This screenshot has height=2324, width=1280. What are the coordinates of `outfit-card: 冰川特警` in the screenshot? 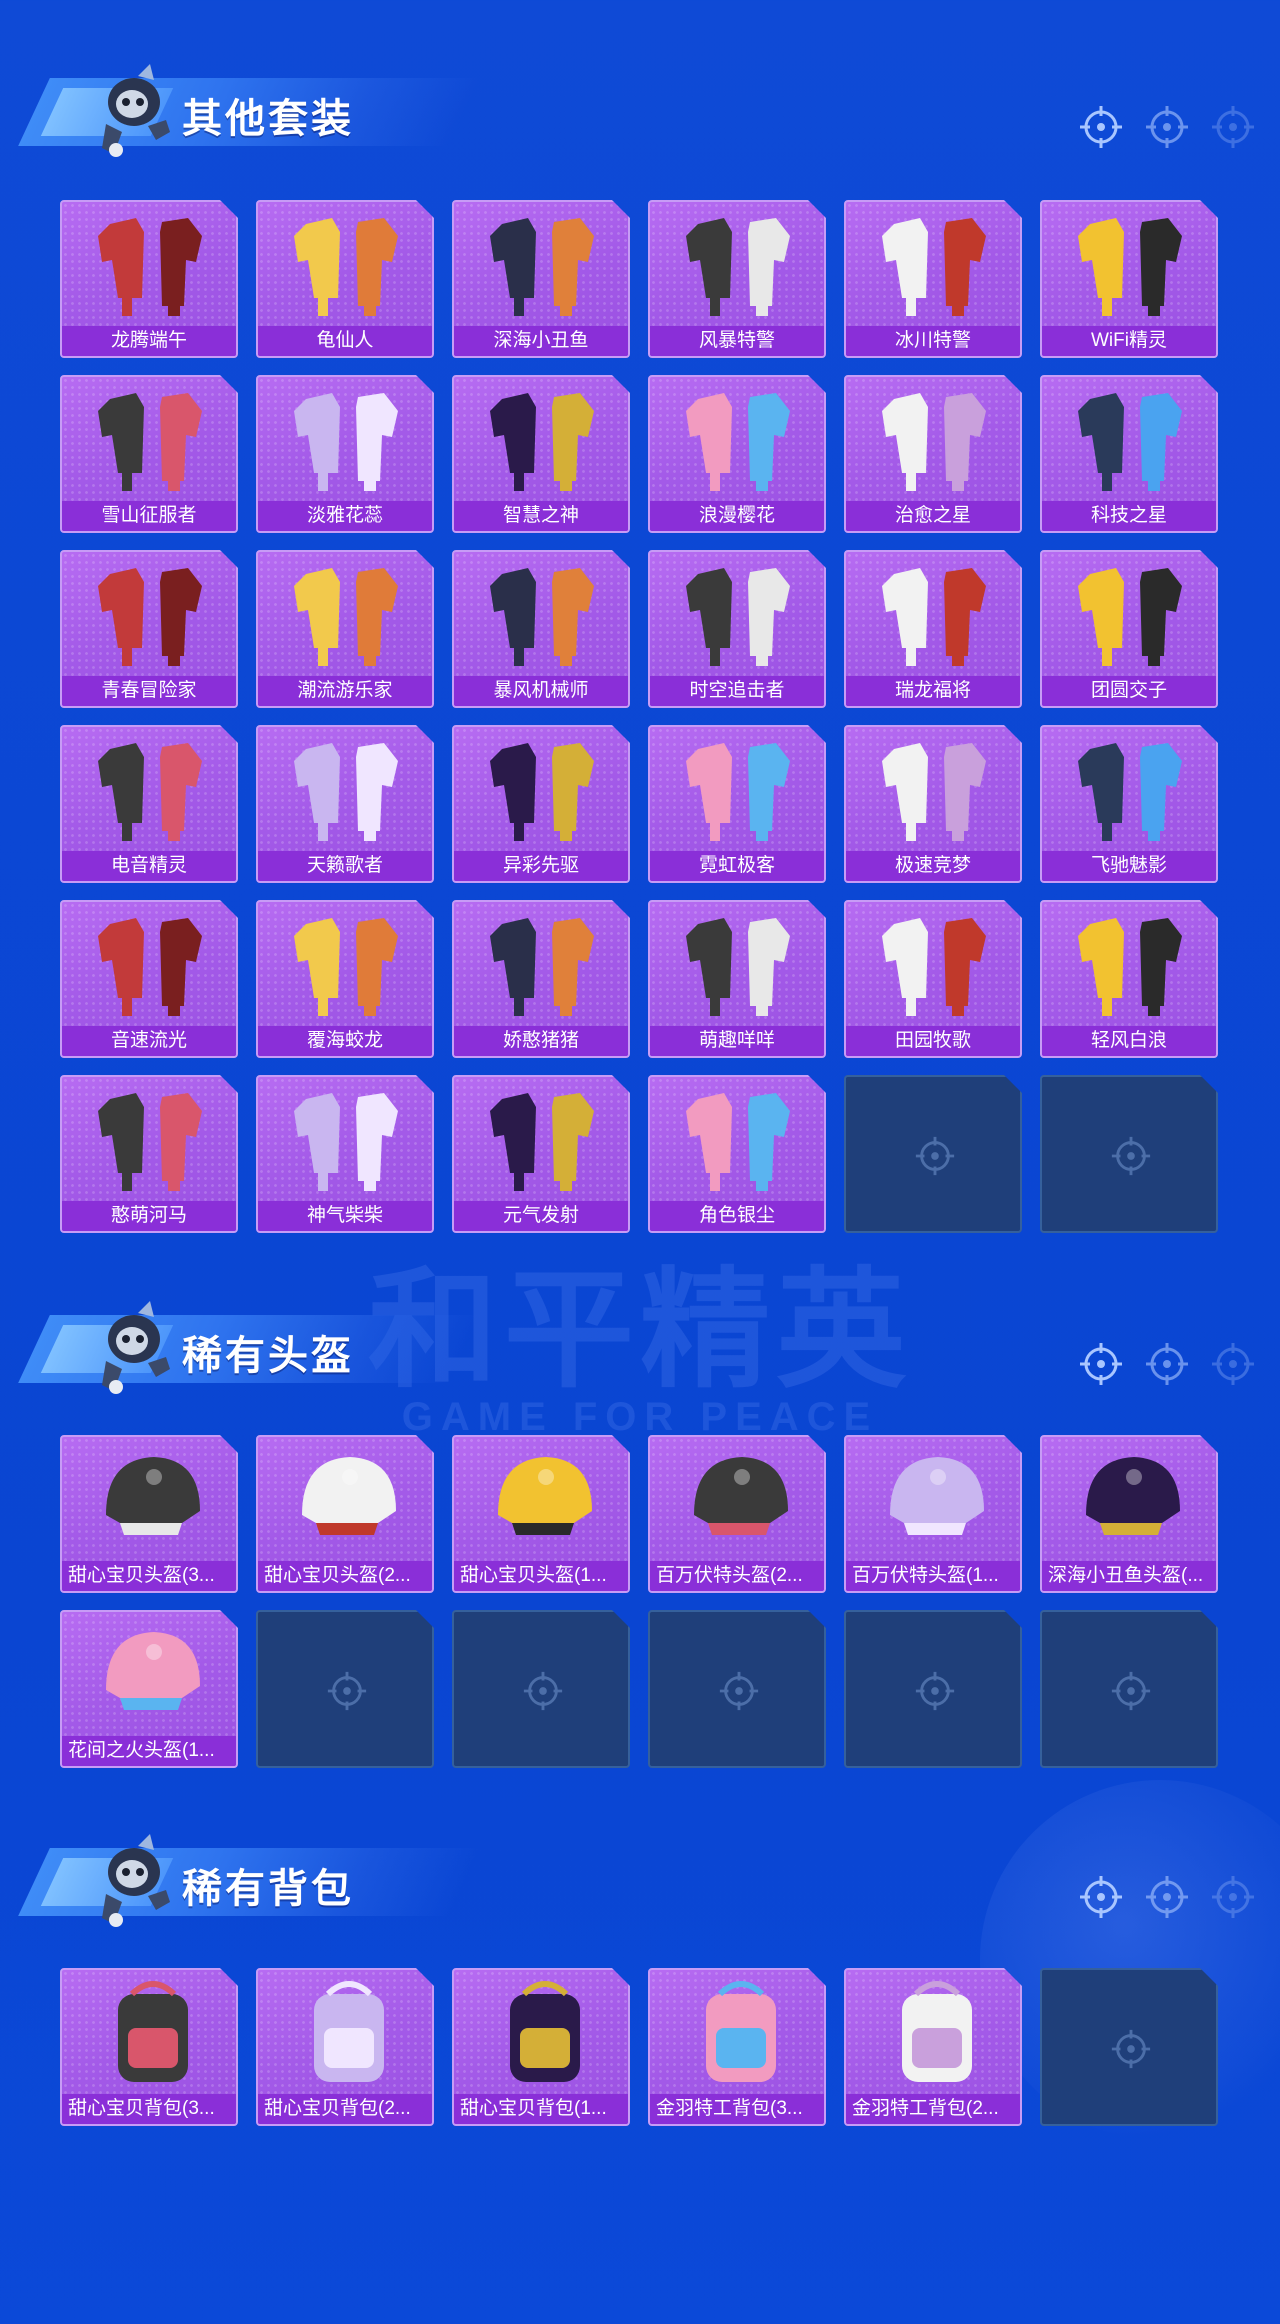 It's located at (933, 279).